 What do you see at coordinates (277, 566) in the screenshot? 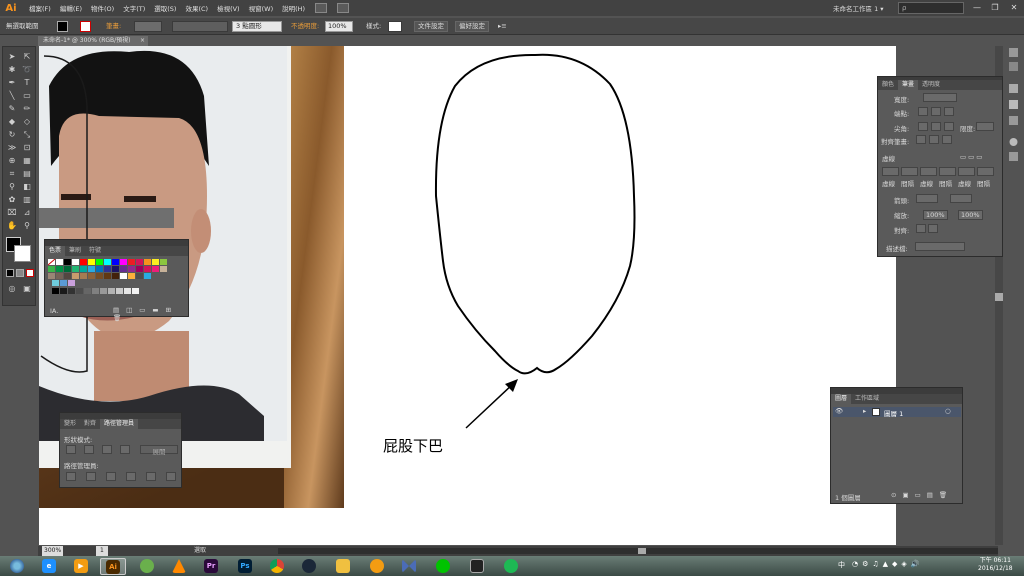
I see `chrome-taskbar-icon` at bounding box center [277, 566].